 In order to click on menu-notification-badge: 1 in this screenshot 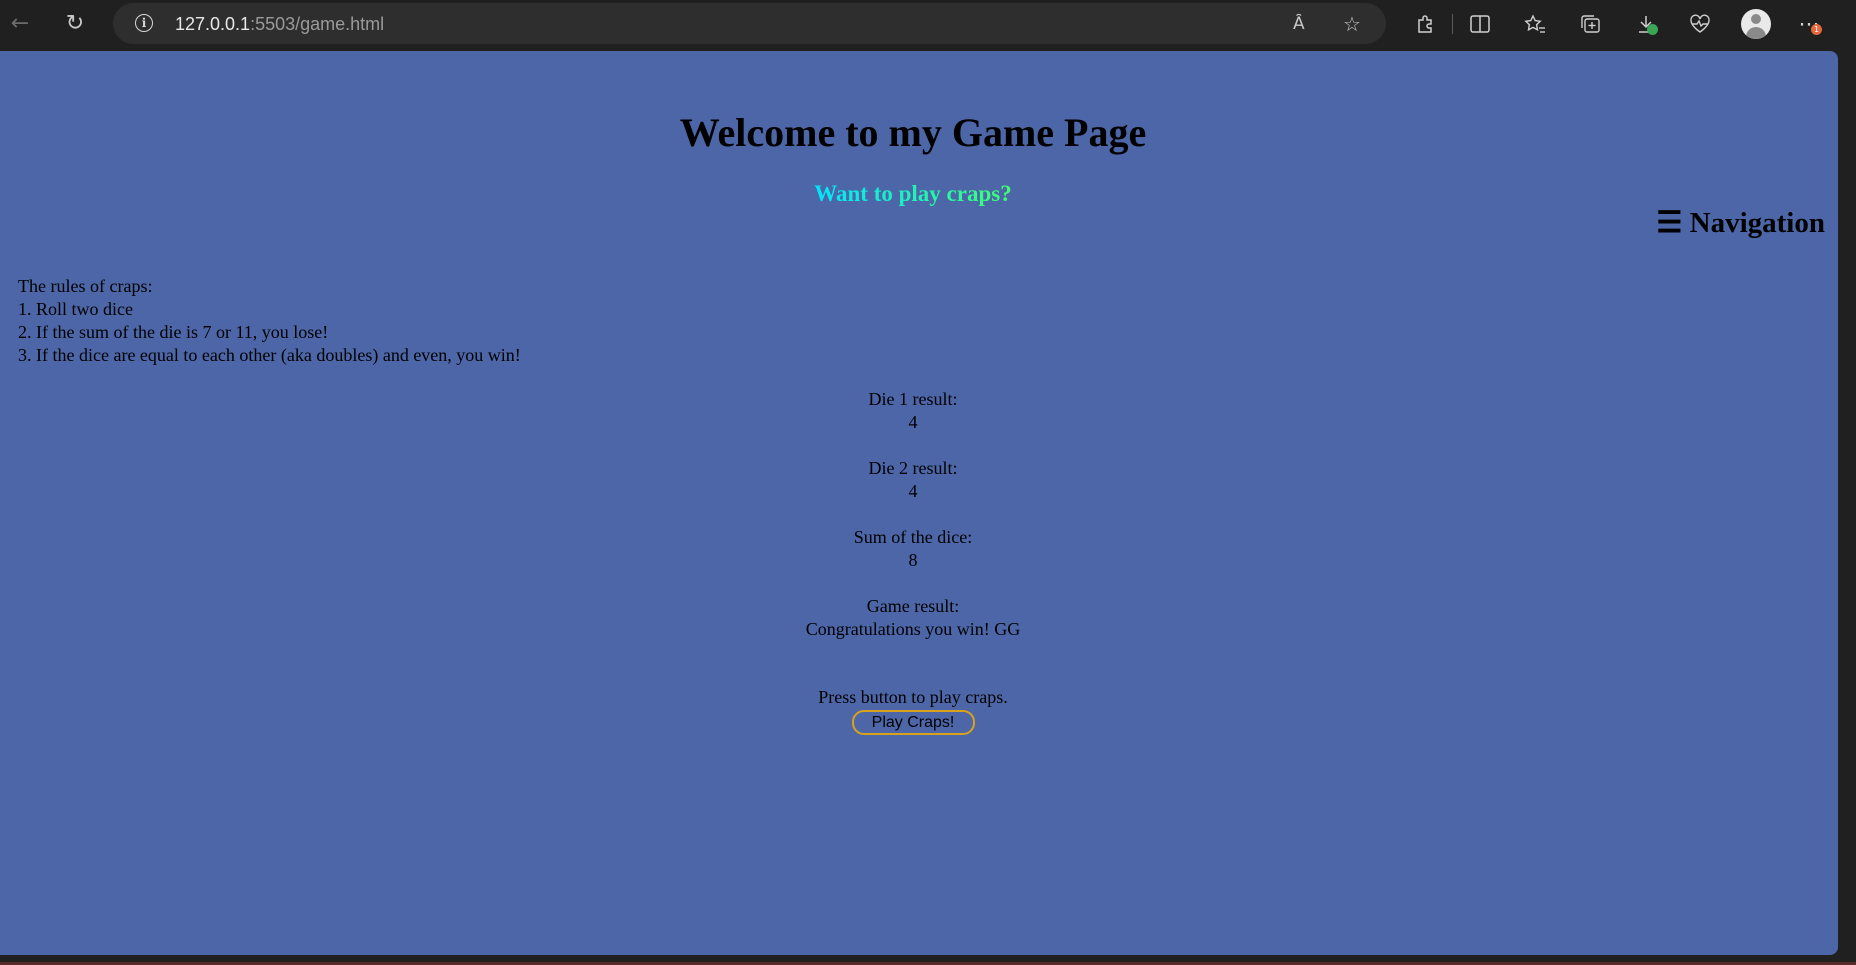, I will do `click(1816, 29)`.